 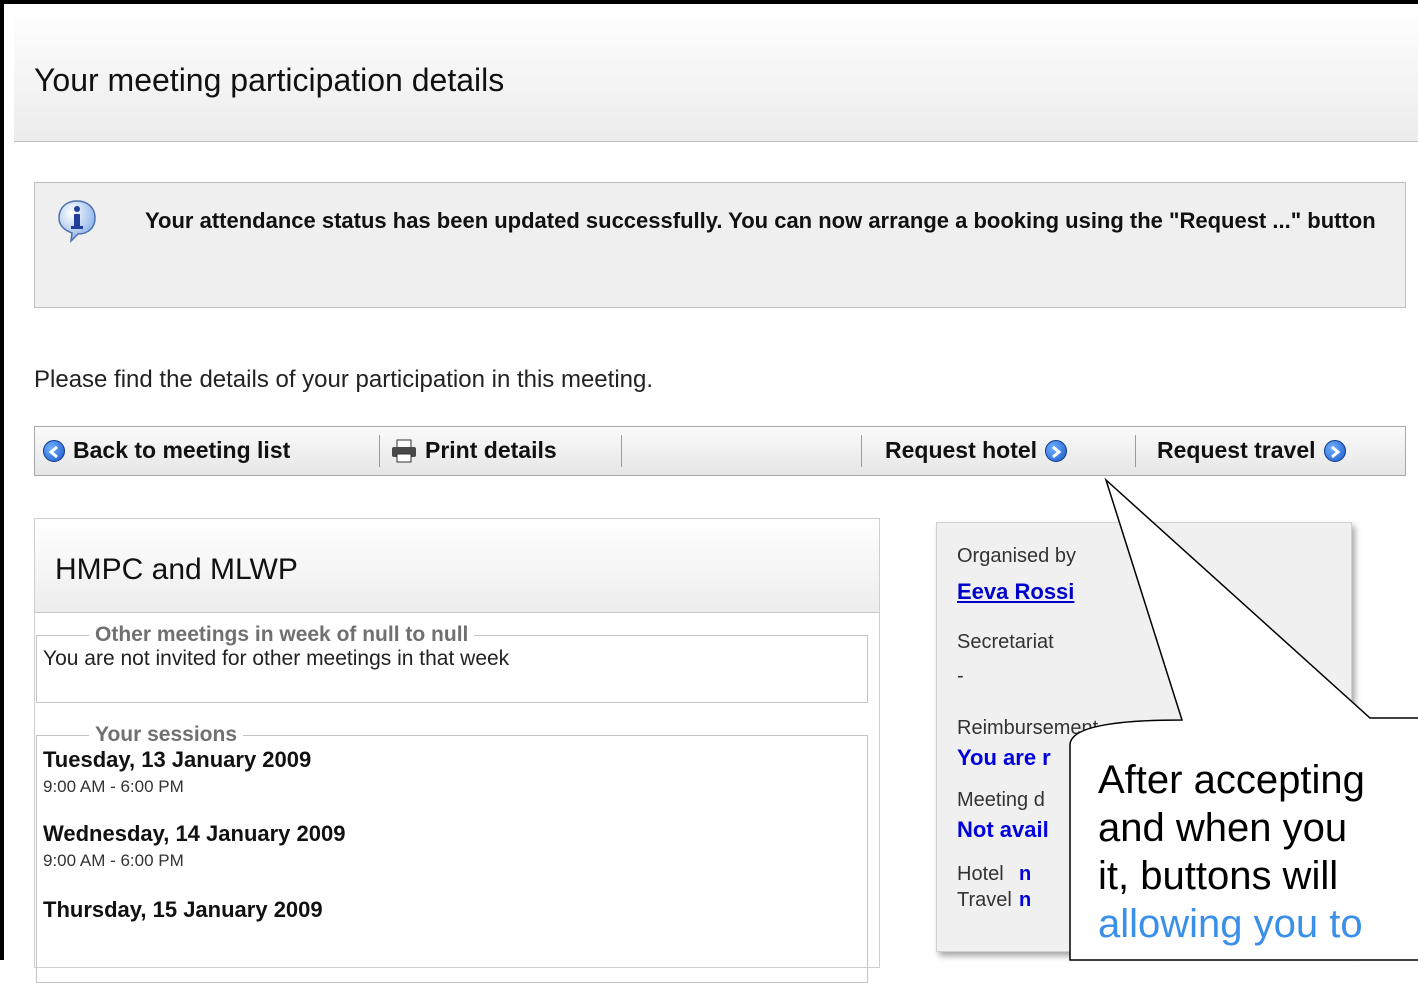 I want to click on session-day: Thursday, 15 January 2009, so click(x=183, y=909).